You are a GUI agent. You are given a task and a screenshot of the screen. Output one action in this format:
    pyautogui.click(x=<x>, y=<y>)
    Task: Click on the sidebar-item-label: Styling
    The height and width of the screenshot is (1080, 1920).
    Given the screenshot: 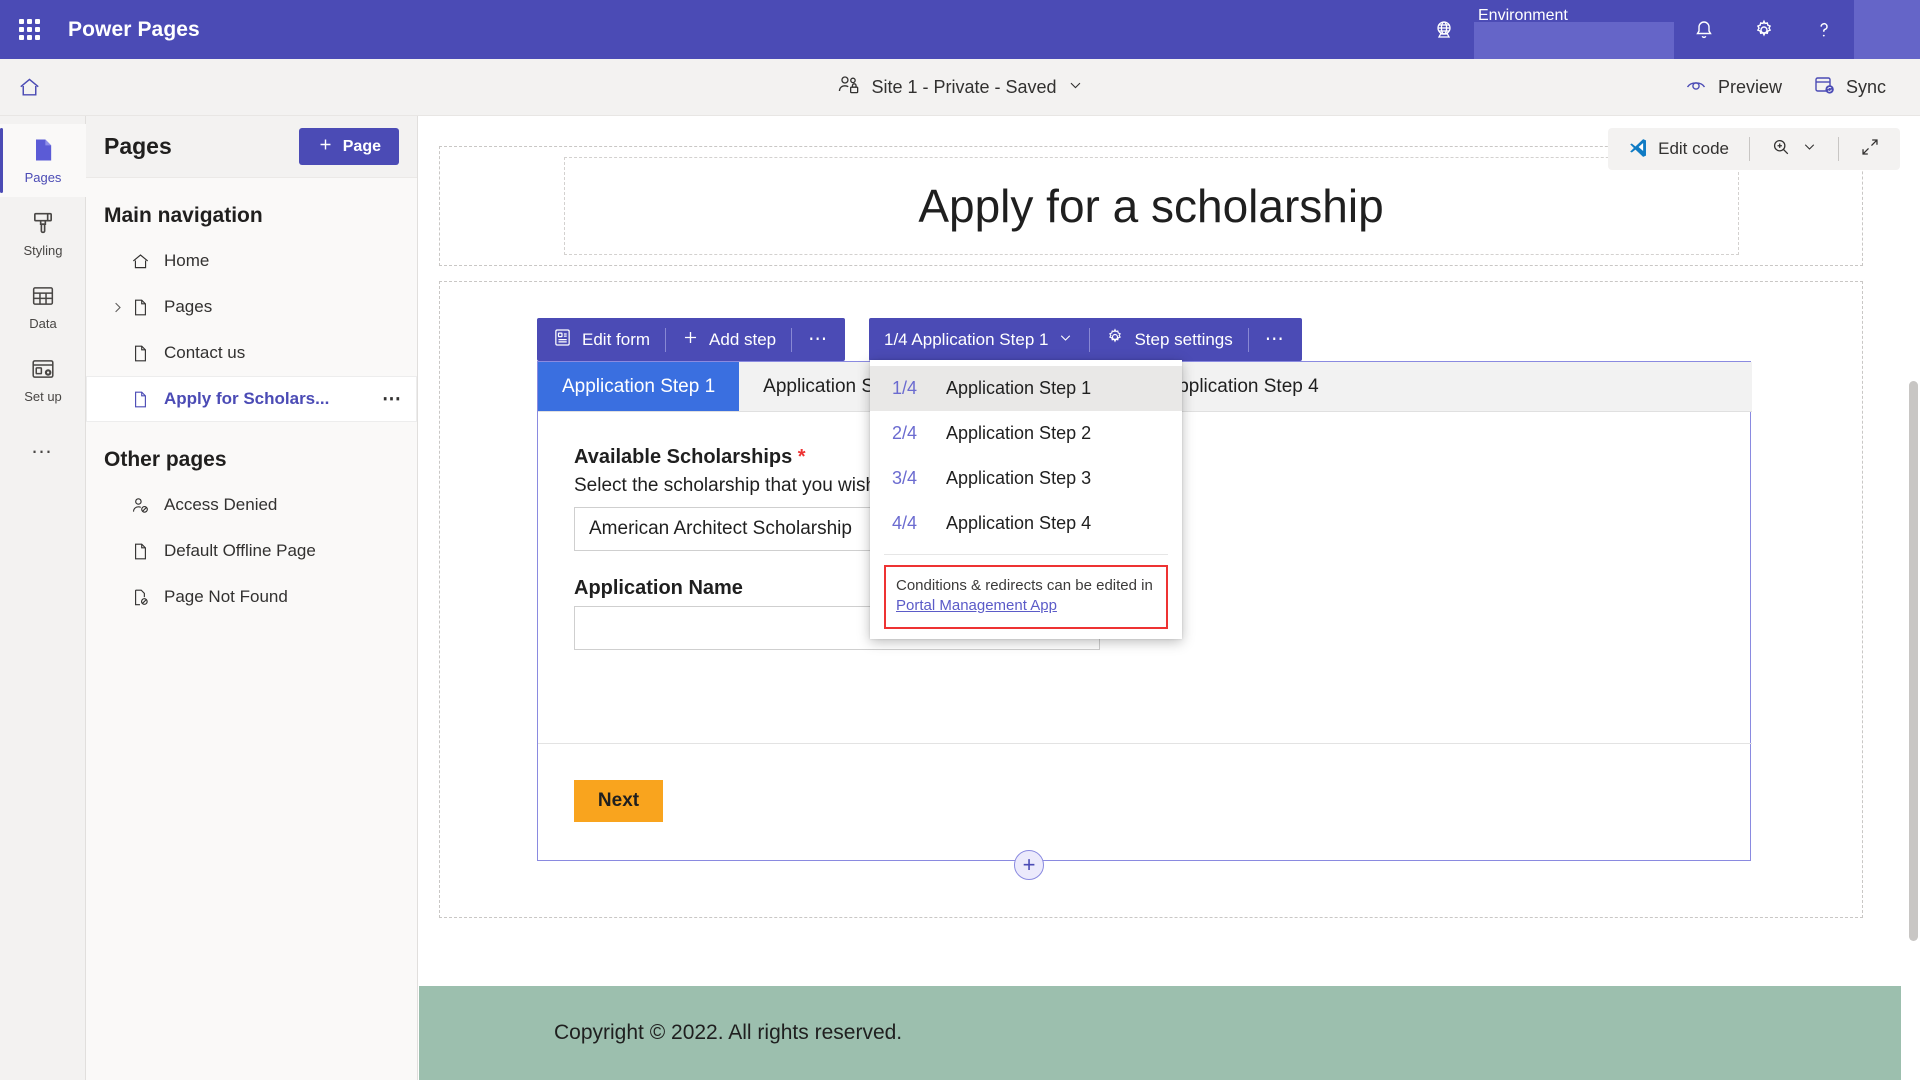 What is the action you would take?
    pyautogui.click(x=43, y=250)
    